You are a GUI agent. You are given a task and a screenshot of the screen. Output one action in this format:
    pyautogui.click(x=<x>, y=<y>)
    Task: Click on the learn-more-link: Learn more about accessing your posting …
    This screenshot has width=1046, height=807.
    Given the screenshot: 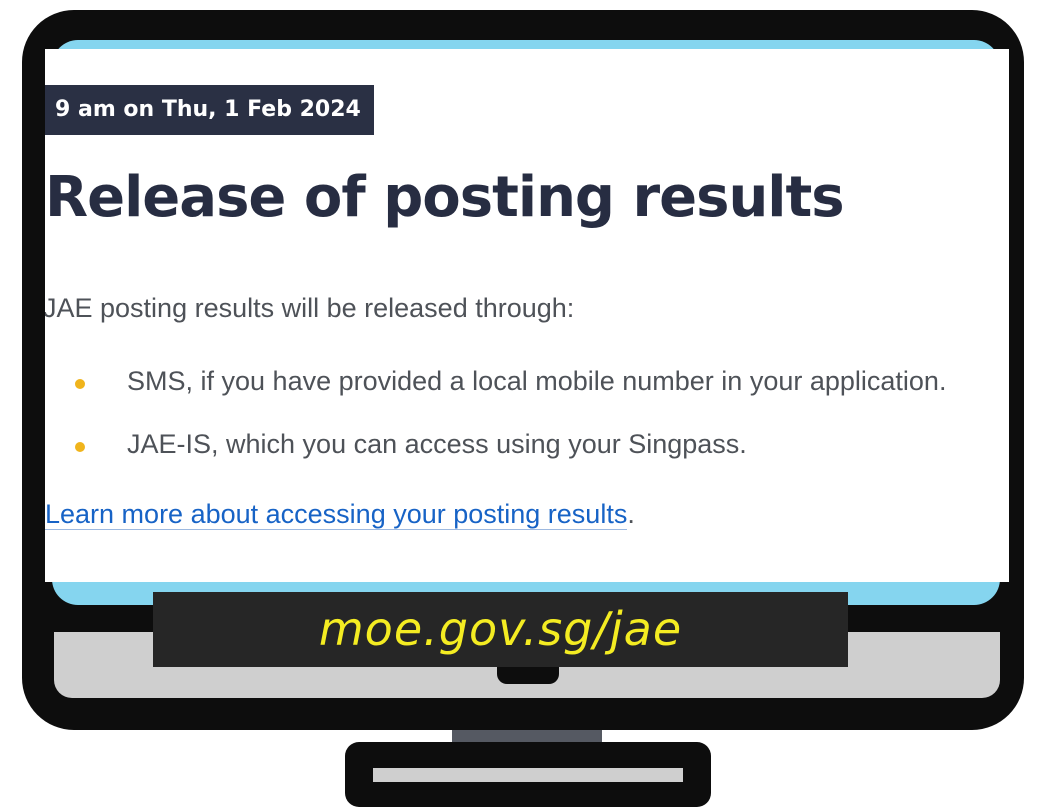 What is the action you would take?
    pyautogui.click(x=336, y=514)
    